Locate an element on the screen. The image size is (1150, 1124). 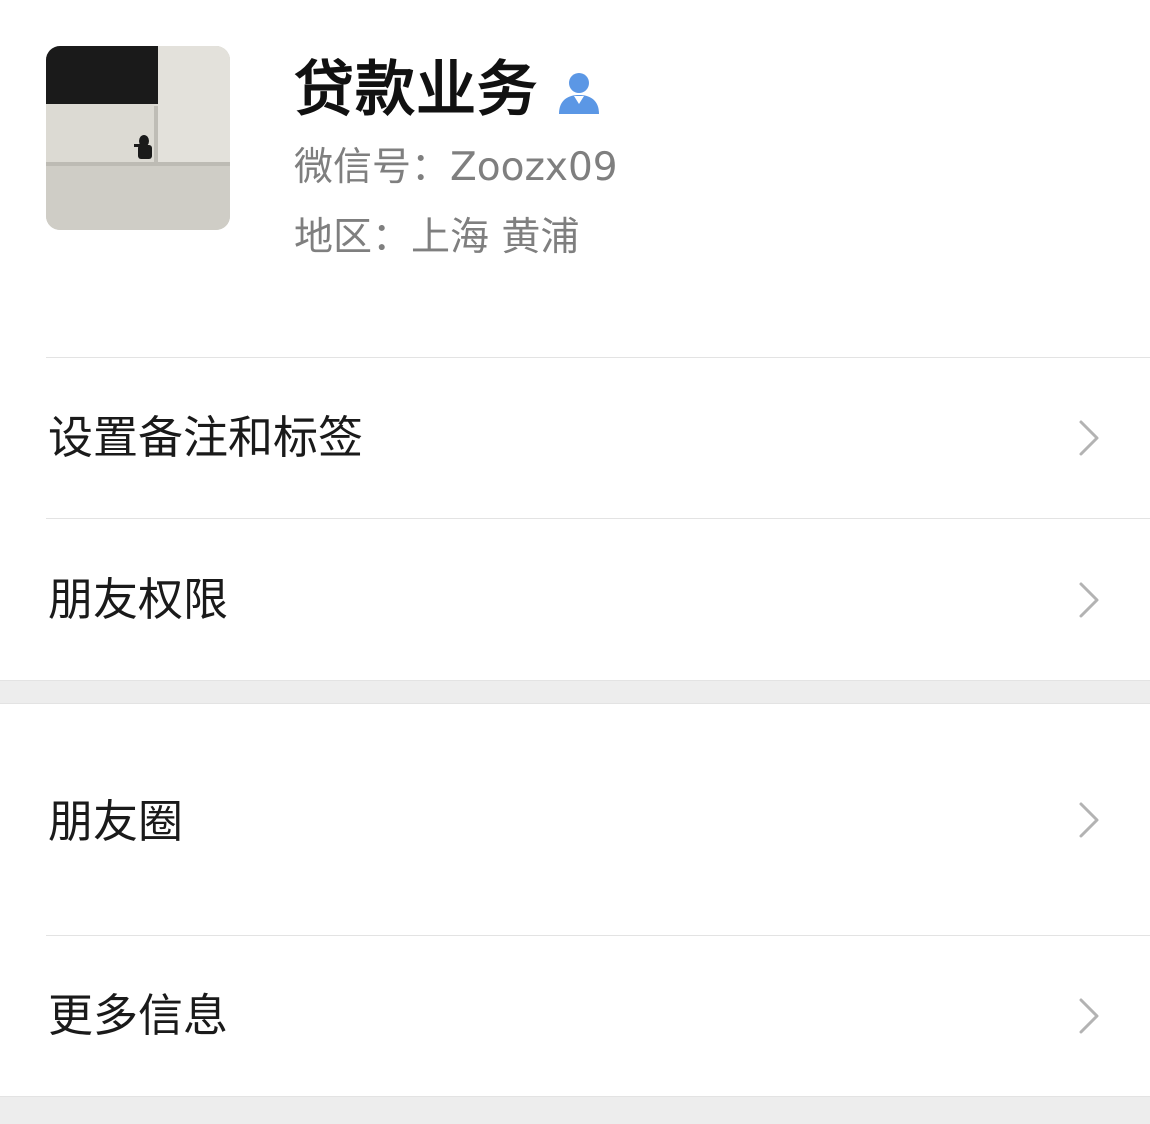
avatar-photo is located at coordinates (138, 138).